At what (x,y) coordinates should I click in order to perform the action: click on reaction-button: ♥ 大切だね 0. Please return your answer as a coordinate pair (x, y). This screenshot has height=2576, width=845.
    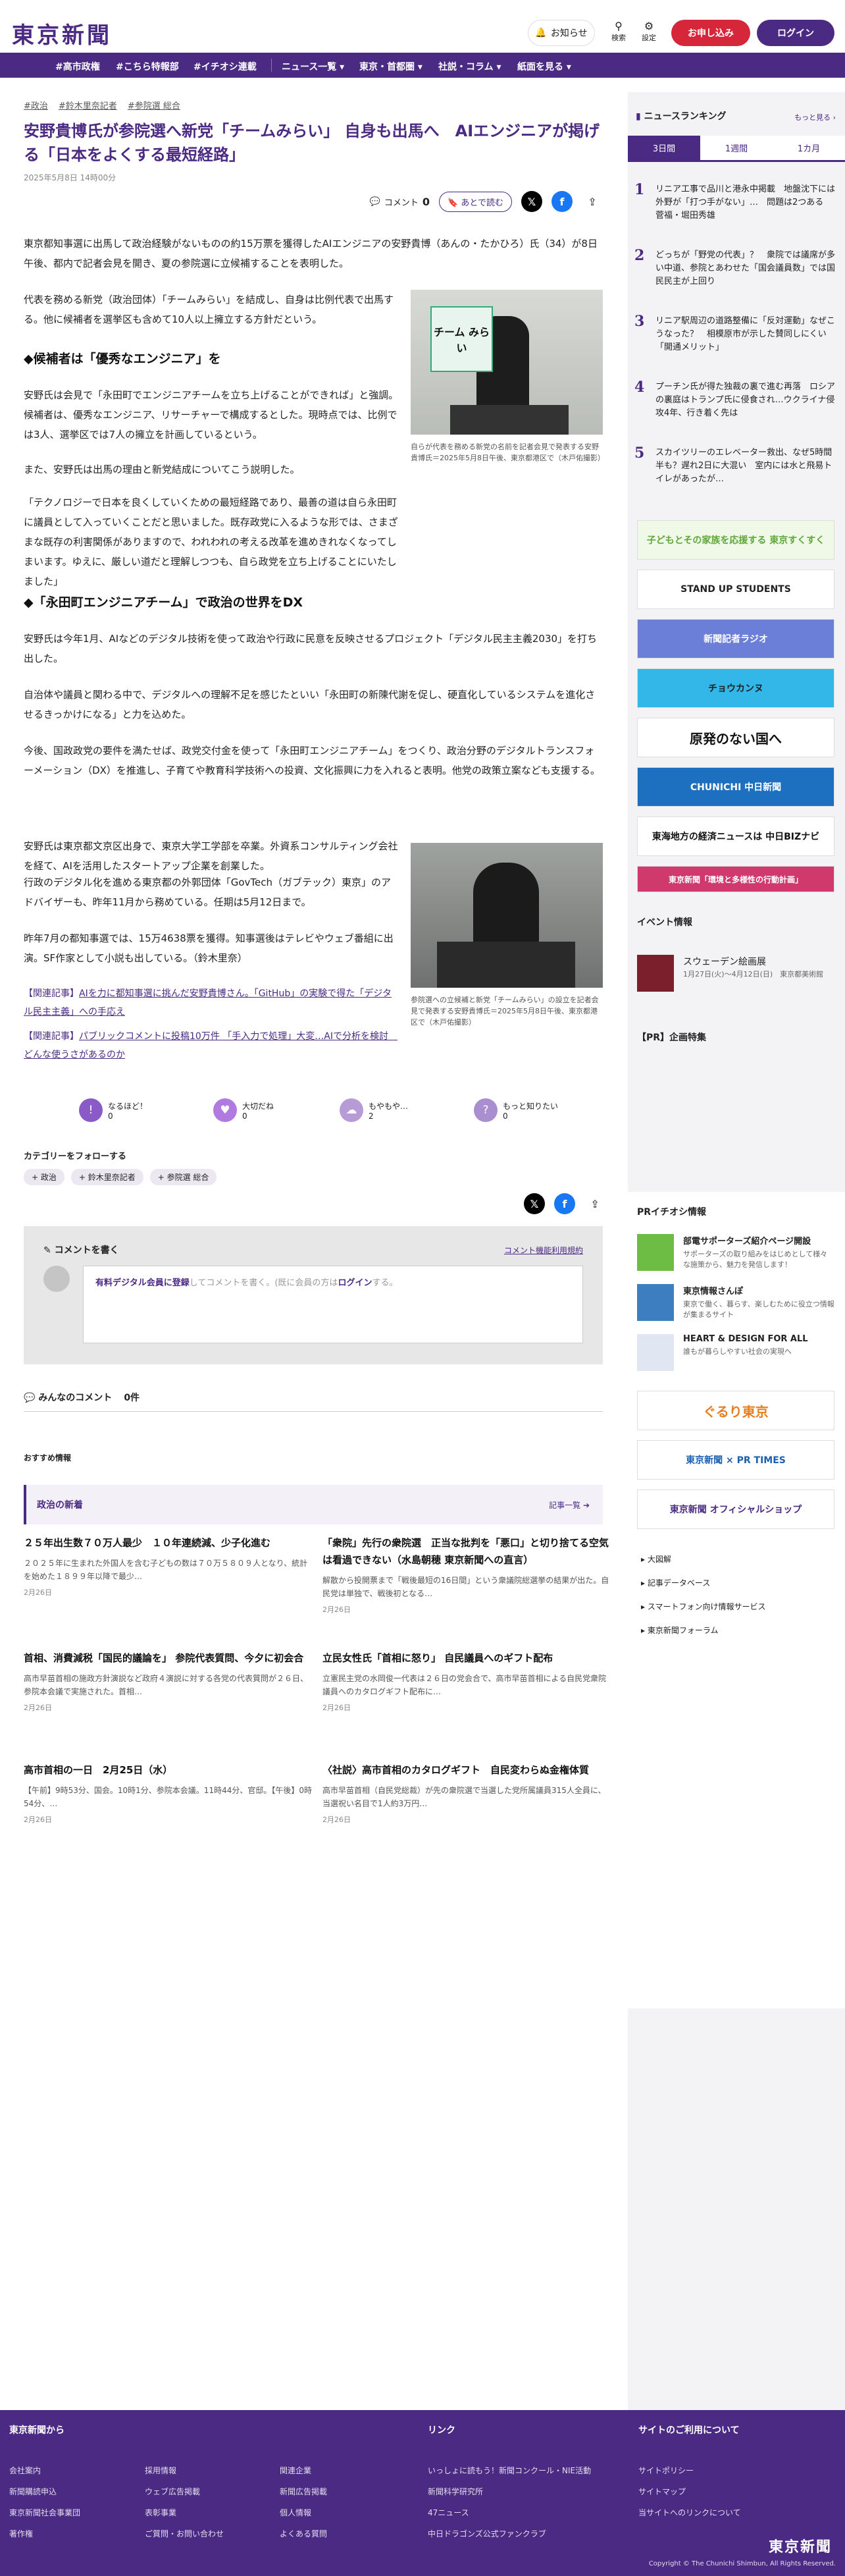
    Looking at the image, I should click on (244, 1110).